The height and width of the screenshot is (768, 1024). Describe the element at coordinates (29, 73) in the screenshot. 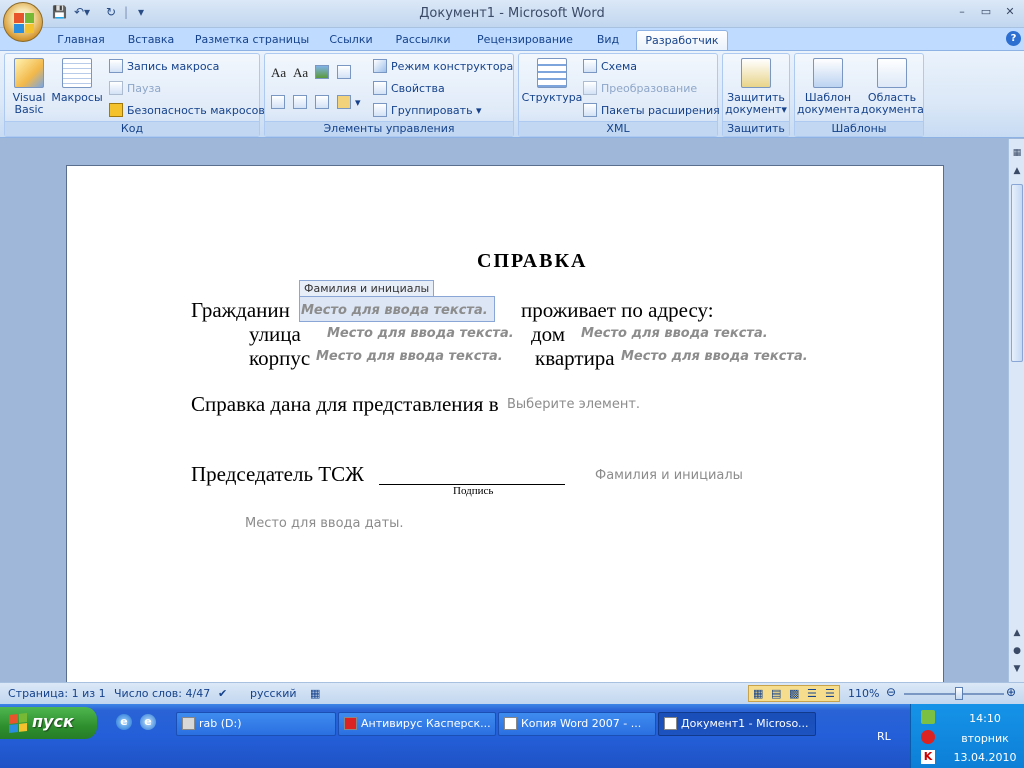

I see `visual-basic-icon` at that location.